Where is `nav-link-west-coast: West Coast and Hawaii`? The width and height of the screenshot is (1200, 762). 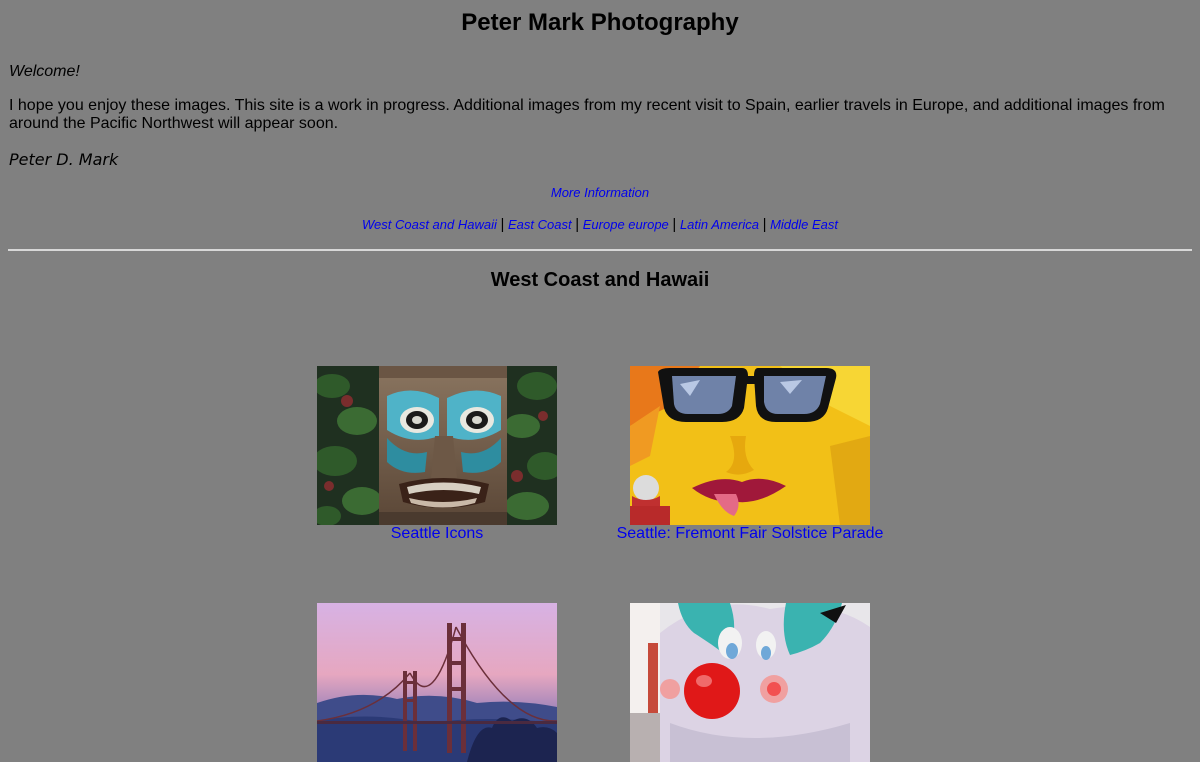
nav-link-west-coast: West Coast and Hawaii is located at coordinates (429, 224).